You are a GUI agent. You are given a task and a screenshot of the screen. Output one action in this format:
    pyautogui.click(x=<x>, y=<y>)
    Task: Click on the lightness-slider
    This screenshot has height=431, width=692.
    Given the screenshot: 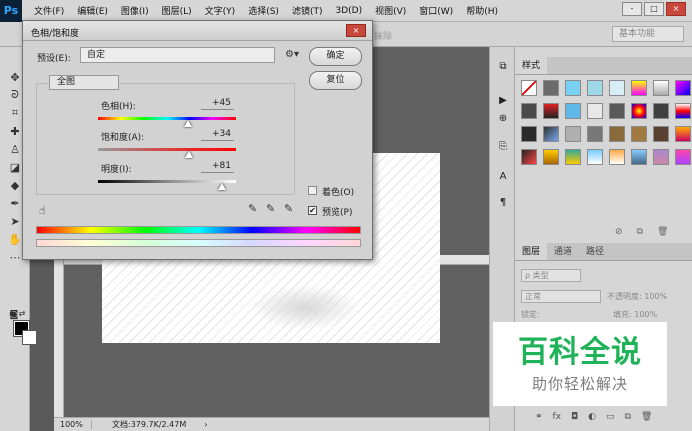 What is the action you would take?
    pyautogui.click(x=167, y=181)
    